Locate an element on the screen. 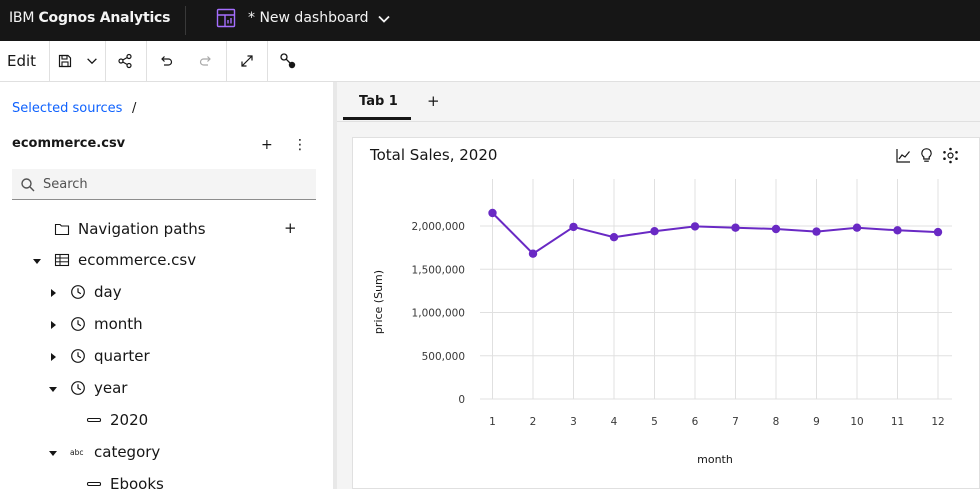 The width and height of the screenshot is (980, 489). brand-prefix: IBM is located at coordinates (24, 18).